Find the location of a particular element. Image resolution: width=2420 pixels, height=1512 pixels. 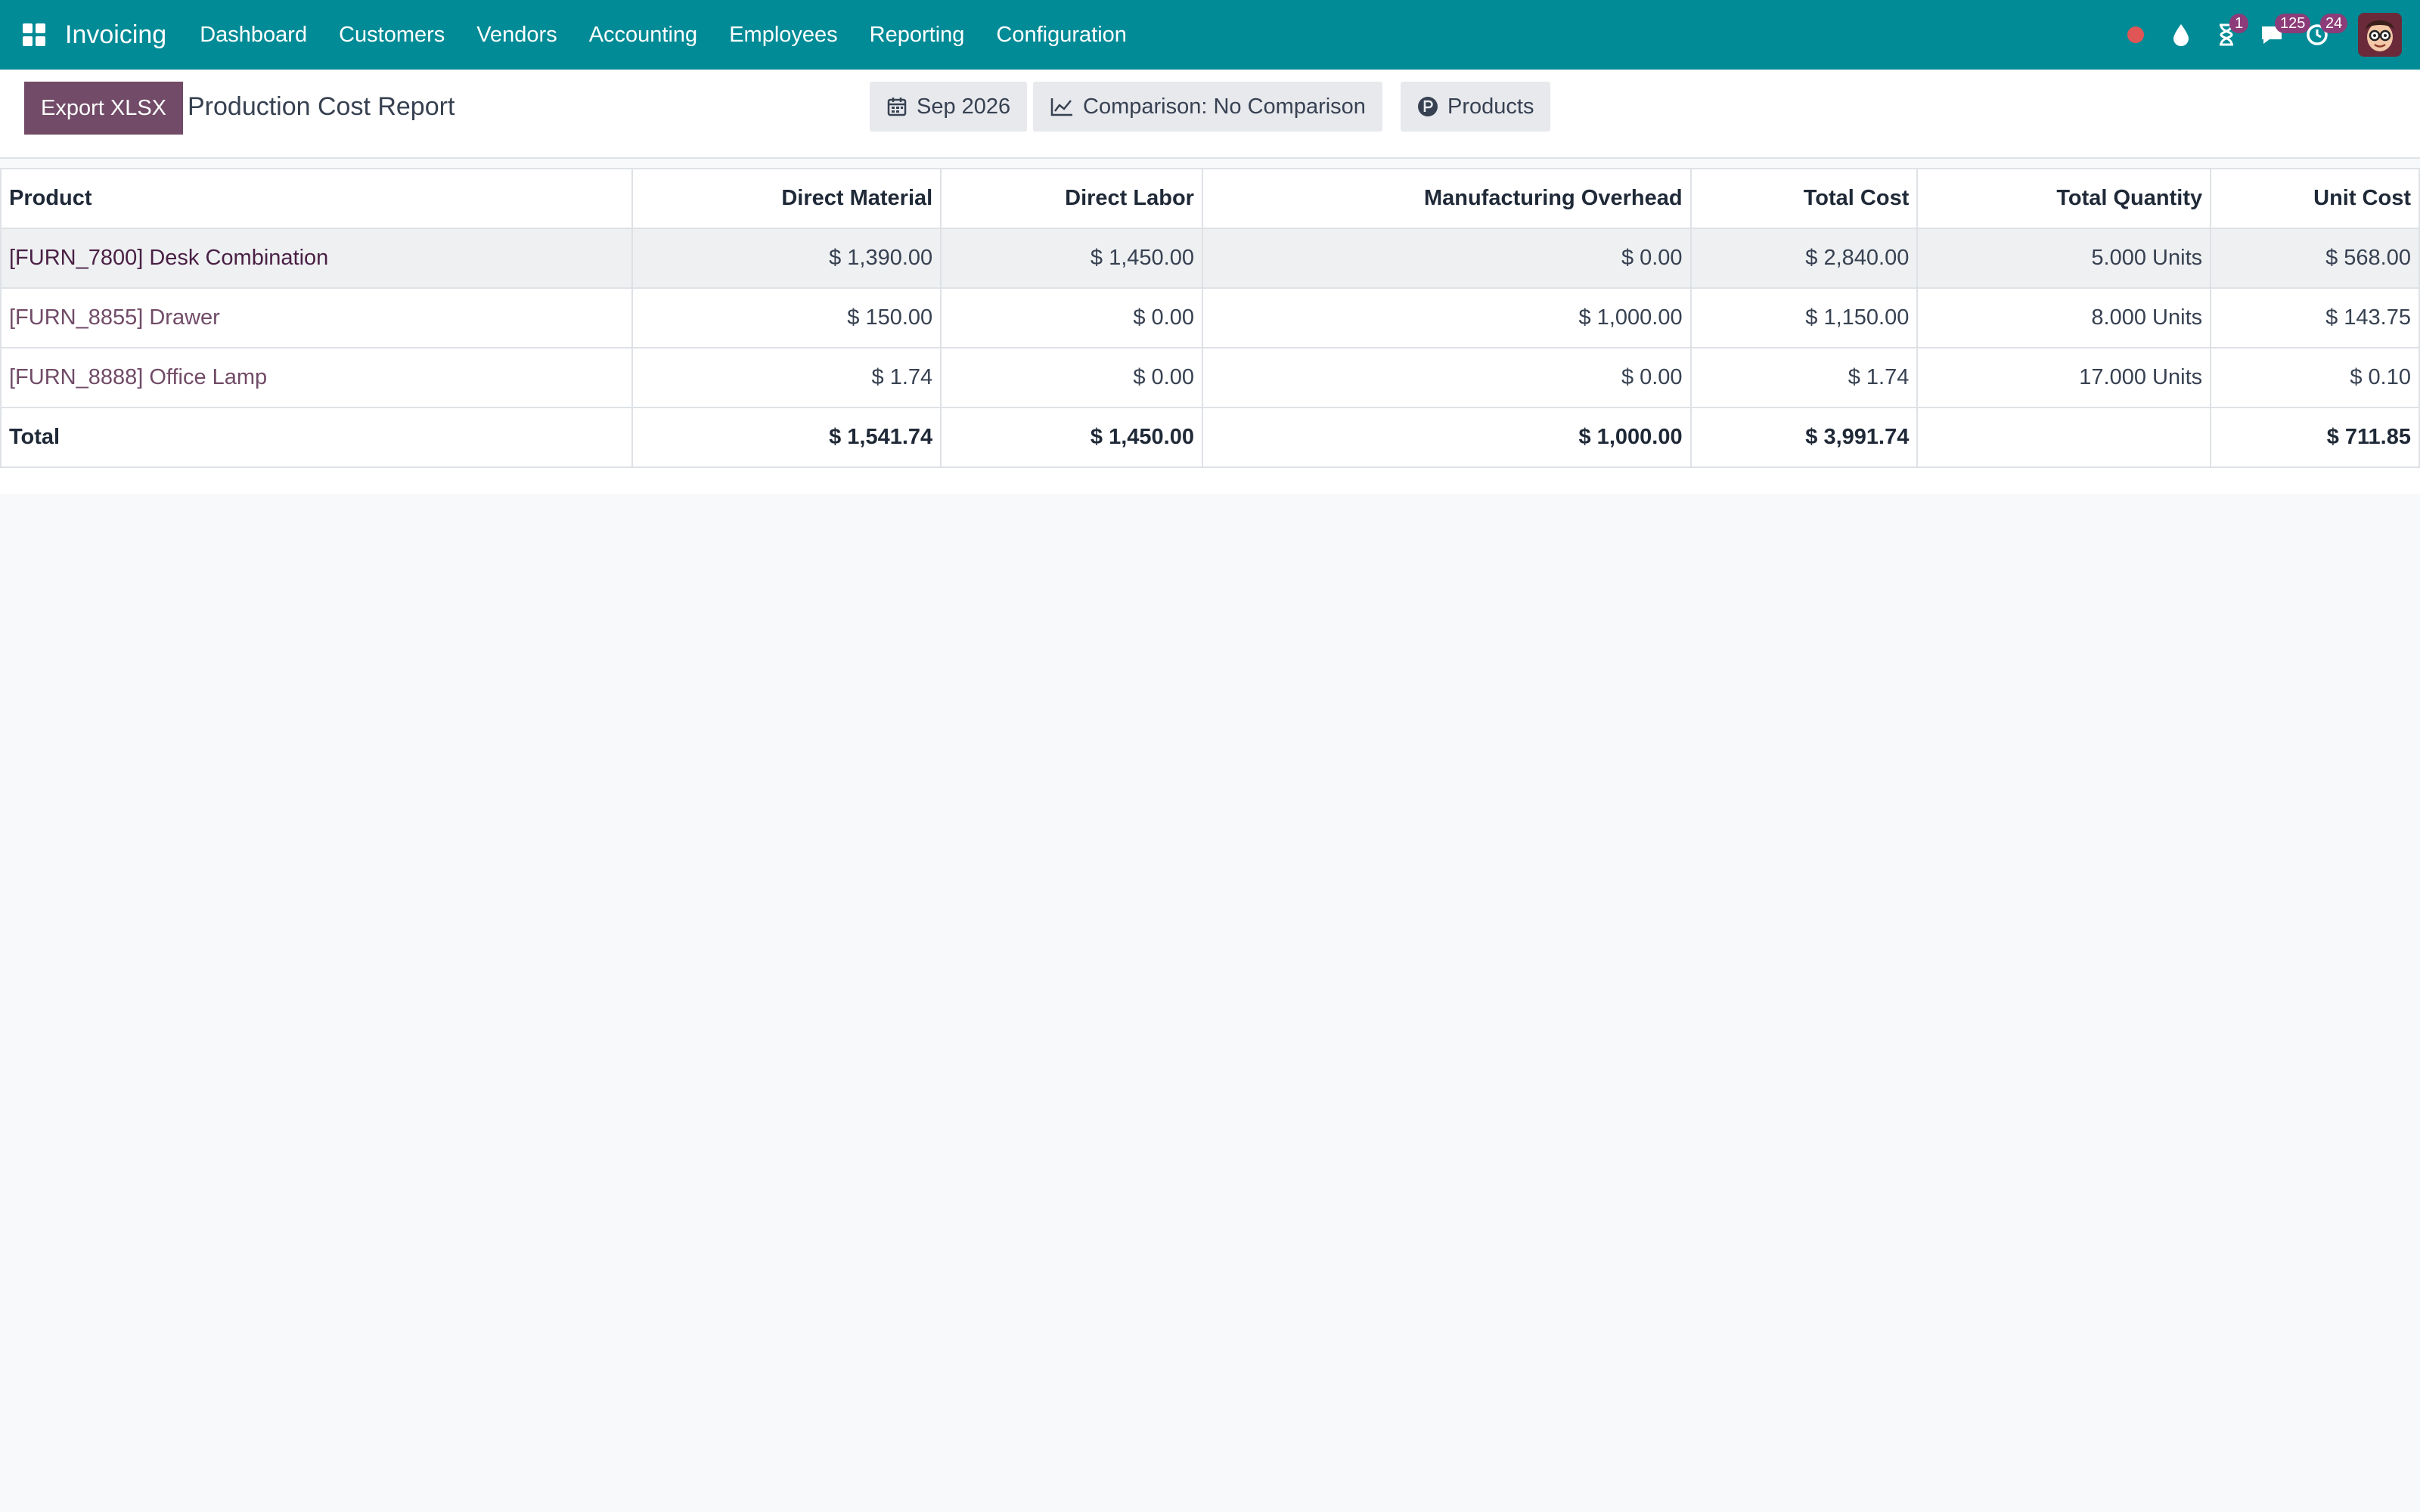

column-header-direct-material: Direct Material is located at coordinates (786, 198).